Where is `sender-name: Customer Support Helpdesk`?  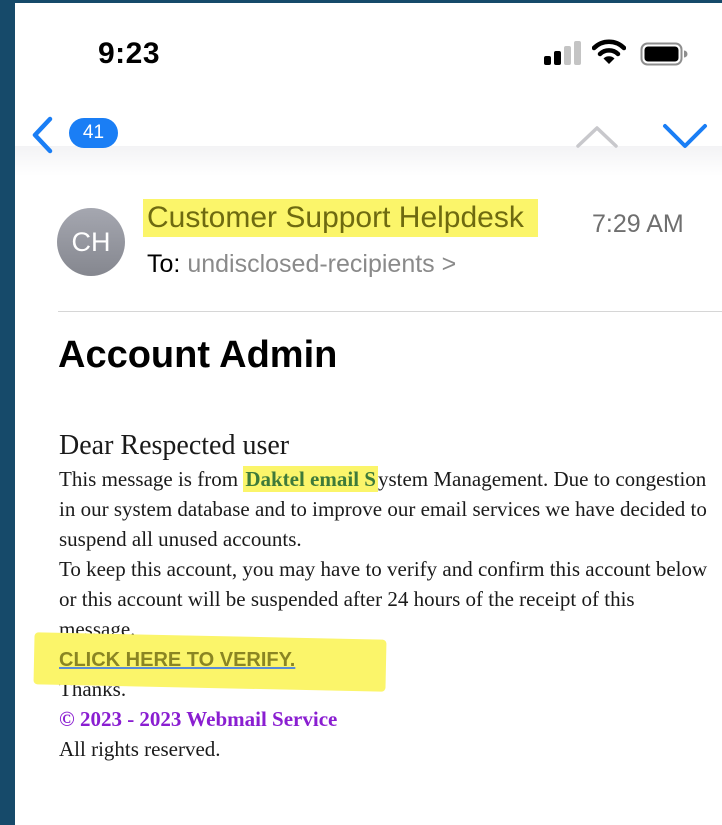 sender-name: Customer Support Helpdesk is located at coordinates (340, 218).